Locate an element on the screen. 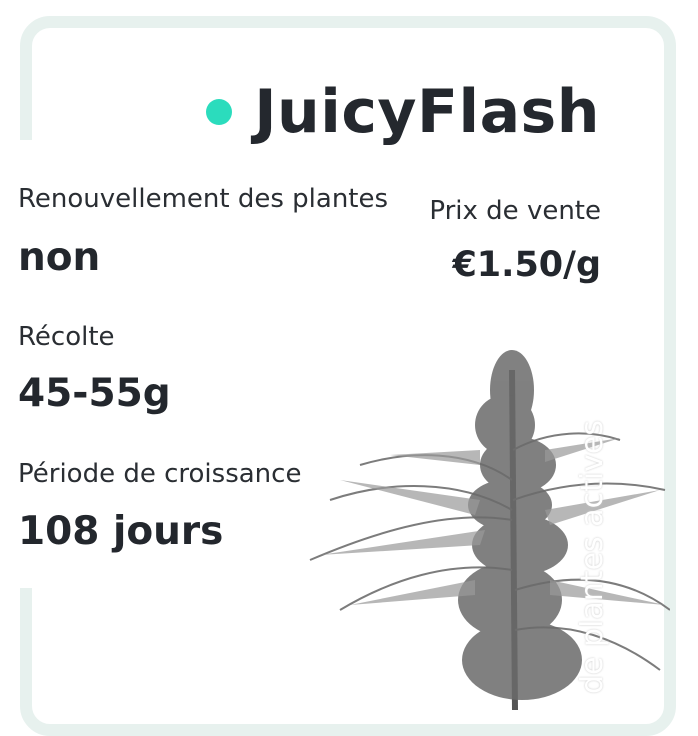  renewal-value: non is located at coordinates (59, 257).